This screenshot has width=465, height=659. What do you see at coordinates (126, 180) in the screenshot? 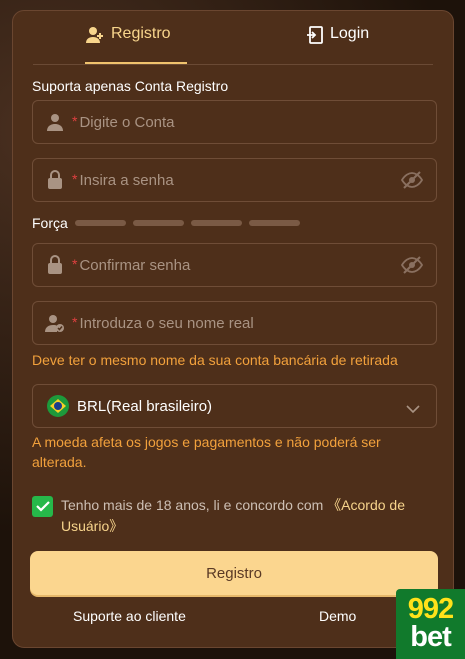
I see `password-placeholder: Insira a senha` at bounding box center [126, 180].